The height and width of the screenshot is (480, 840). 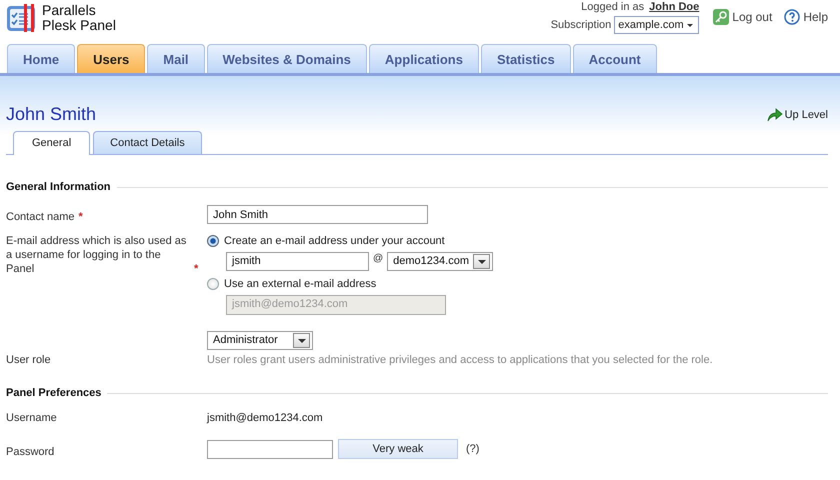 I want to click on logo-icon, so click(x=21, y=18).